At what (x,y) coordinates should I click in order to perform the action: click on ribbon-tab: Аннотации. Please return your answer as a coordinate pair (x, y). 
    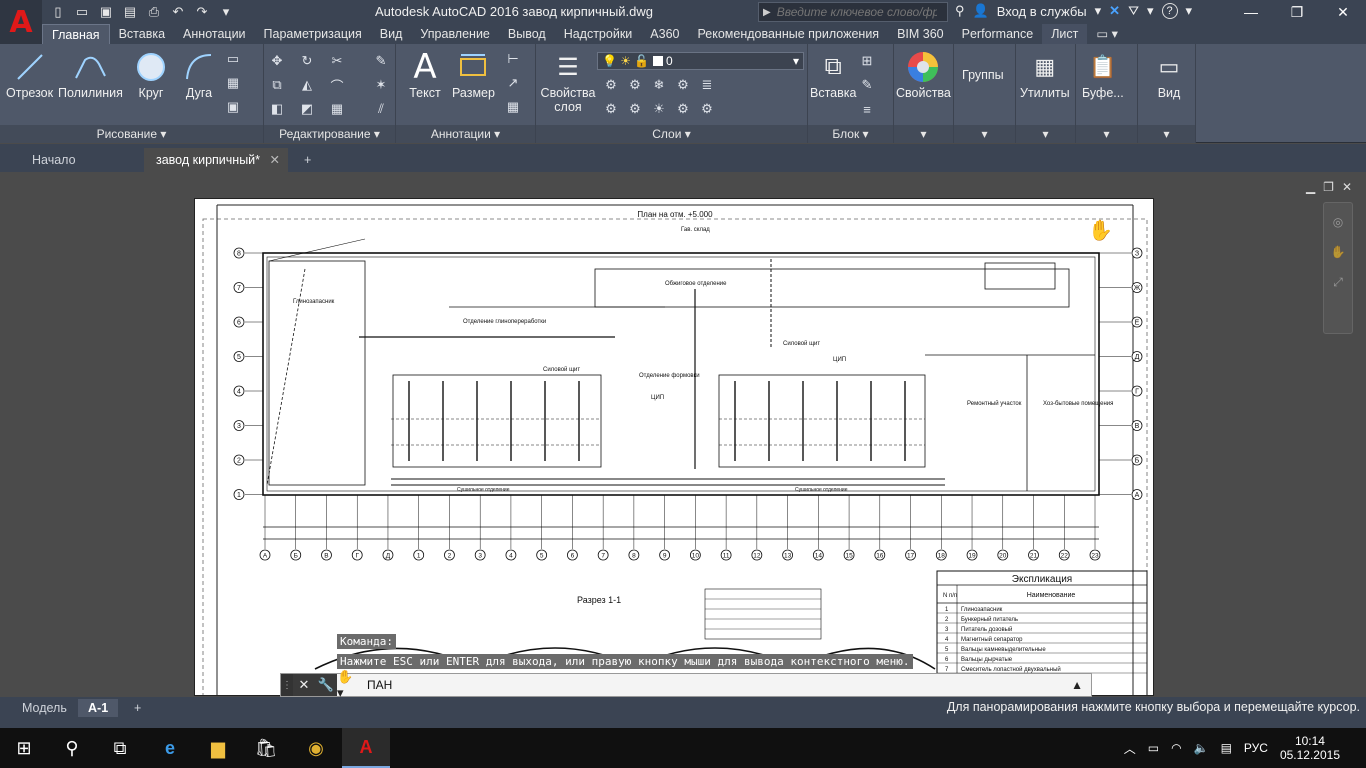
    Looking at the image, I should click on (214, 34).